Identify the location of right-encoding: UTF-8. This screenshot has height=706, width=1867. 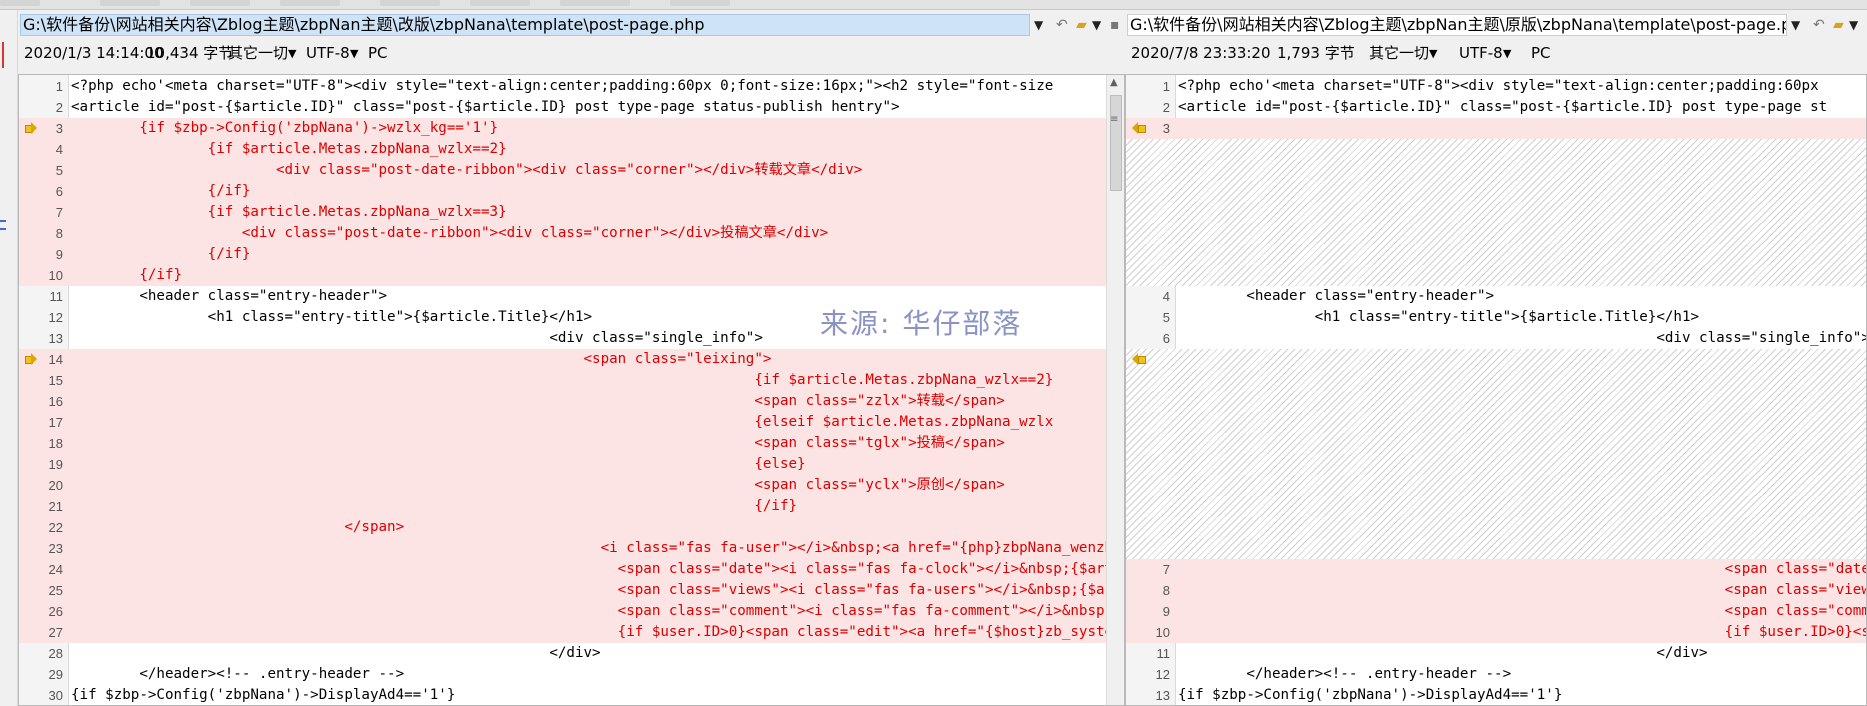
(1481, 53).